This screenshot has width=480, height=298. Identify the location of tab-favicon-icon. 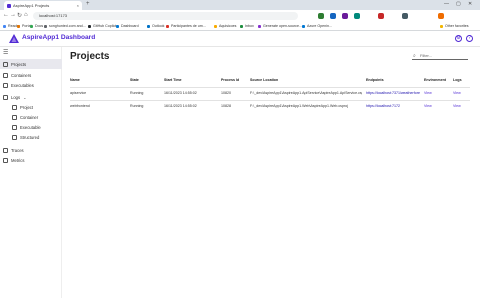
(9, 5).